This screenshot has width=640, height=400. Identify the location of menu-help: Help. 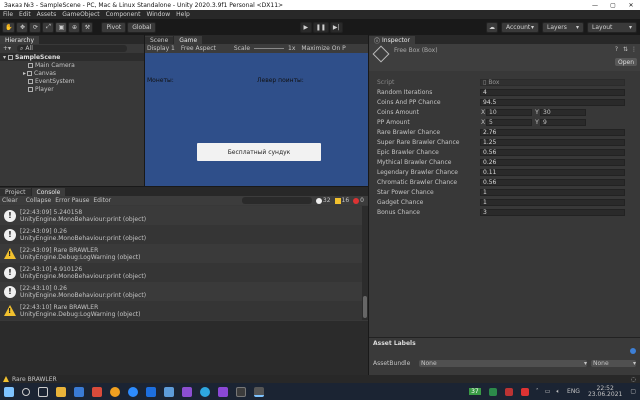
(183, 14).